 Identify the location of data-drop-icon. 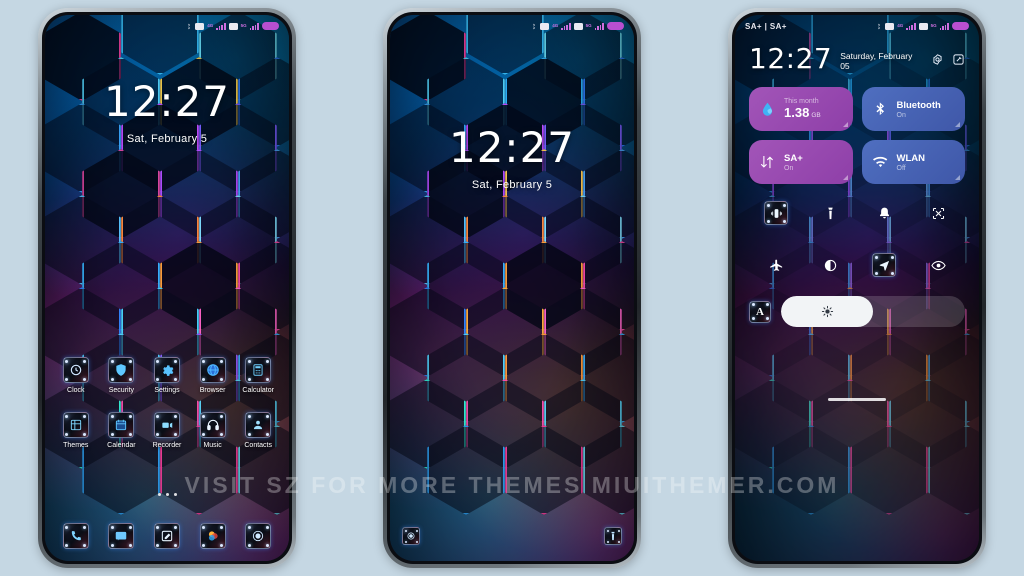
(767, 109).